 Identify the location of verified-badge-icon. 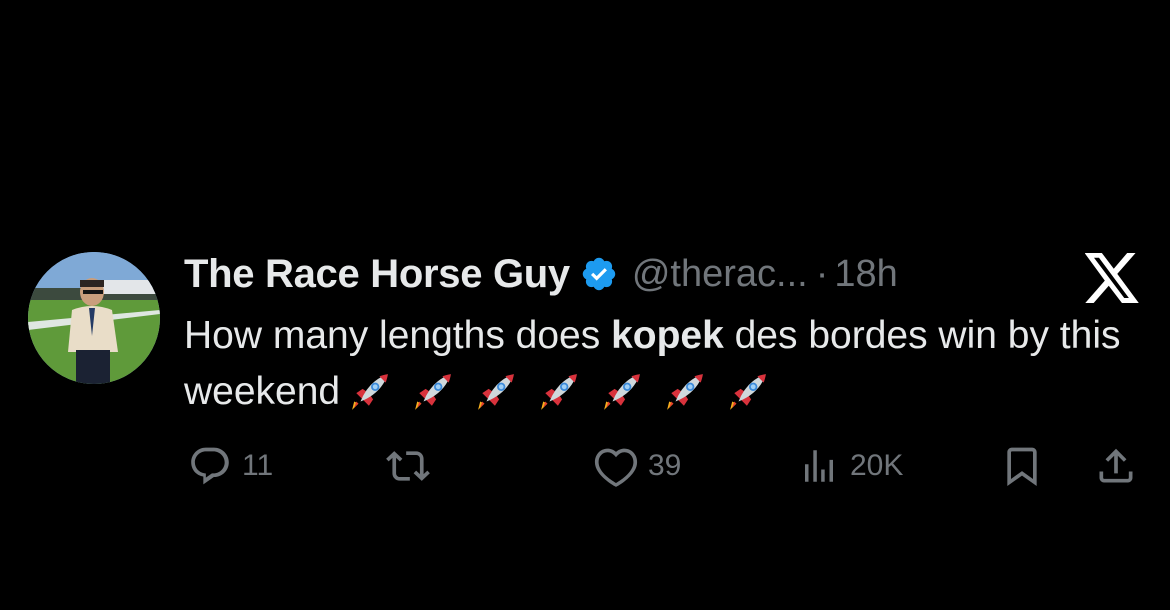
(599, 274).